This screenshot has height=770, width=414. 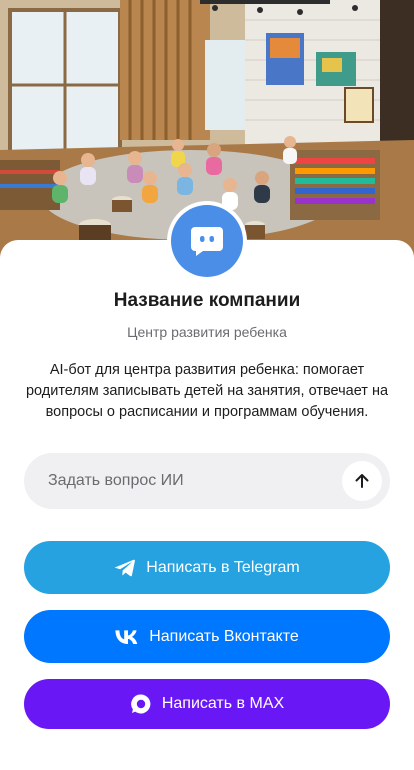 What do you see at coordinates (126, 636) in the screenshot?
I see `vk-icon` at bounding box center [126, 636].